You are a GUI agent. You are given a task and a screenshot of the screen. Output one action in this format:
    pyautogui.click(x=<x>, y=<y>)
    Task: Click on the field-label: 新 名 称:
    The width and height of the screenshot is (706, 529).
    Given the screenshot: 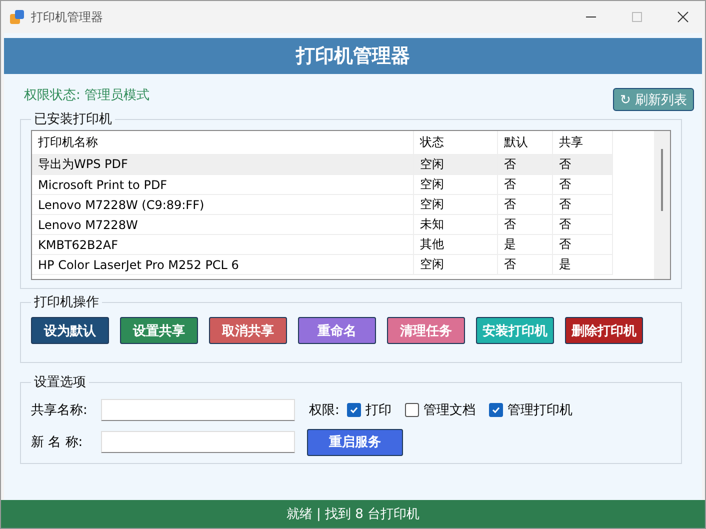 What is the action you would take?
    pyautogui.click(x=57, y=442)
    